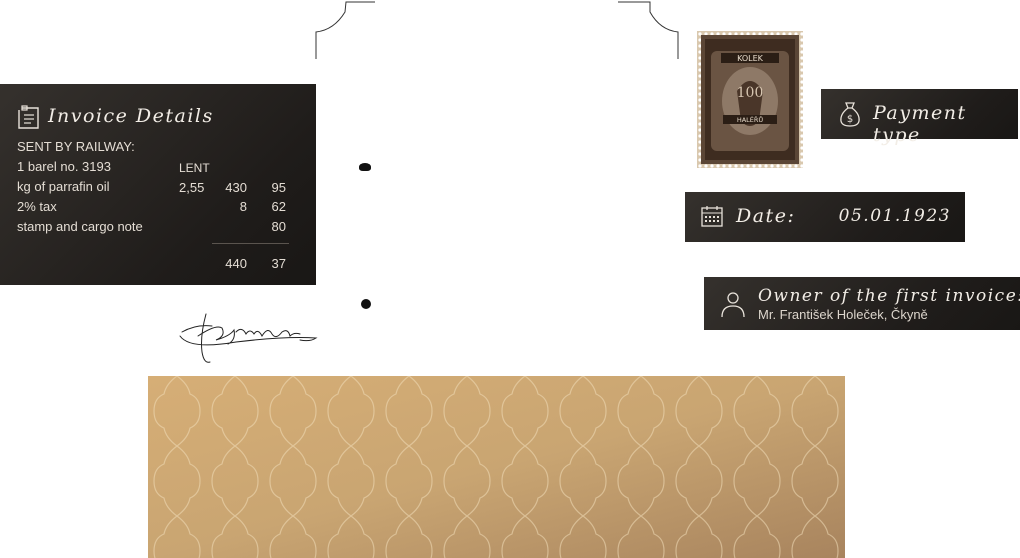 This screenshot has height=558, width=1020. Describe the element at coordinates (80, 226) in the screenshot. I see `row-label: stamp and cargo note` at that location.